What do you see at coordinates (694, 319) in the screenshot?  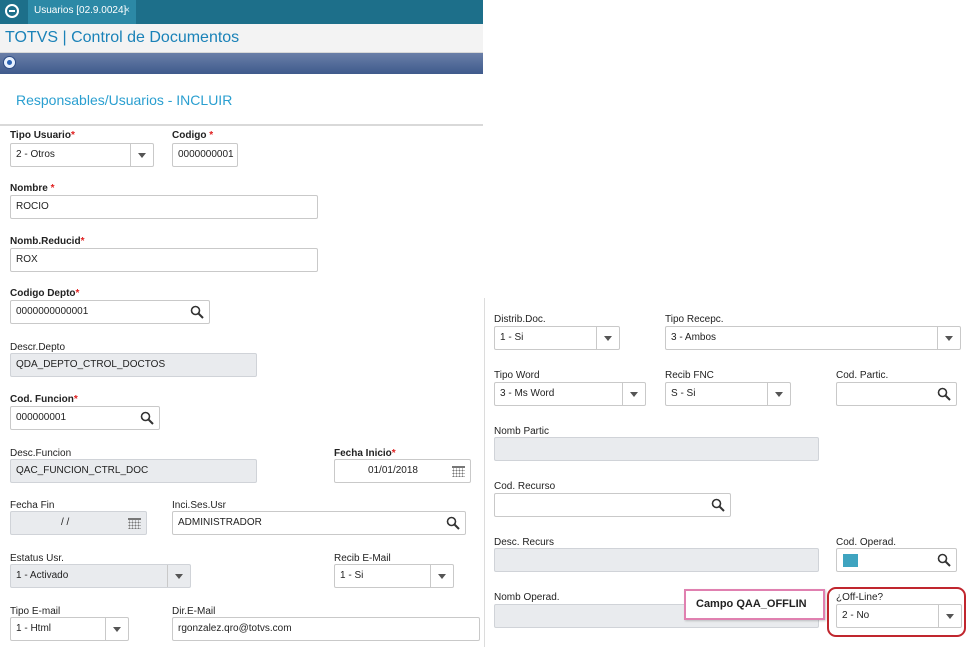 I see `tipo-recepc-label: Tipo Recepc.` at bounding box center [694, 319].